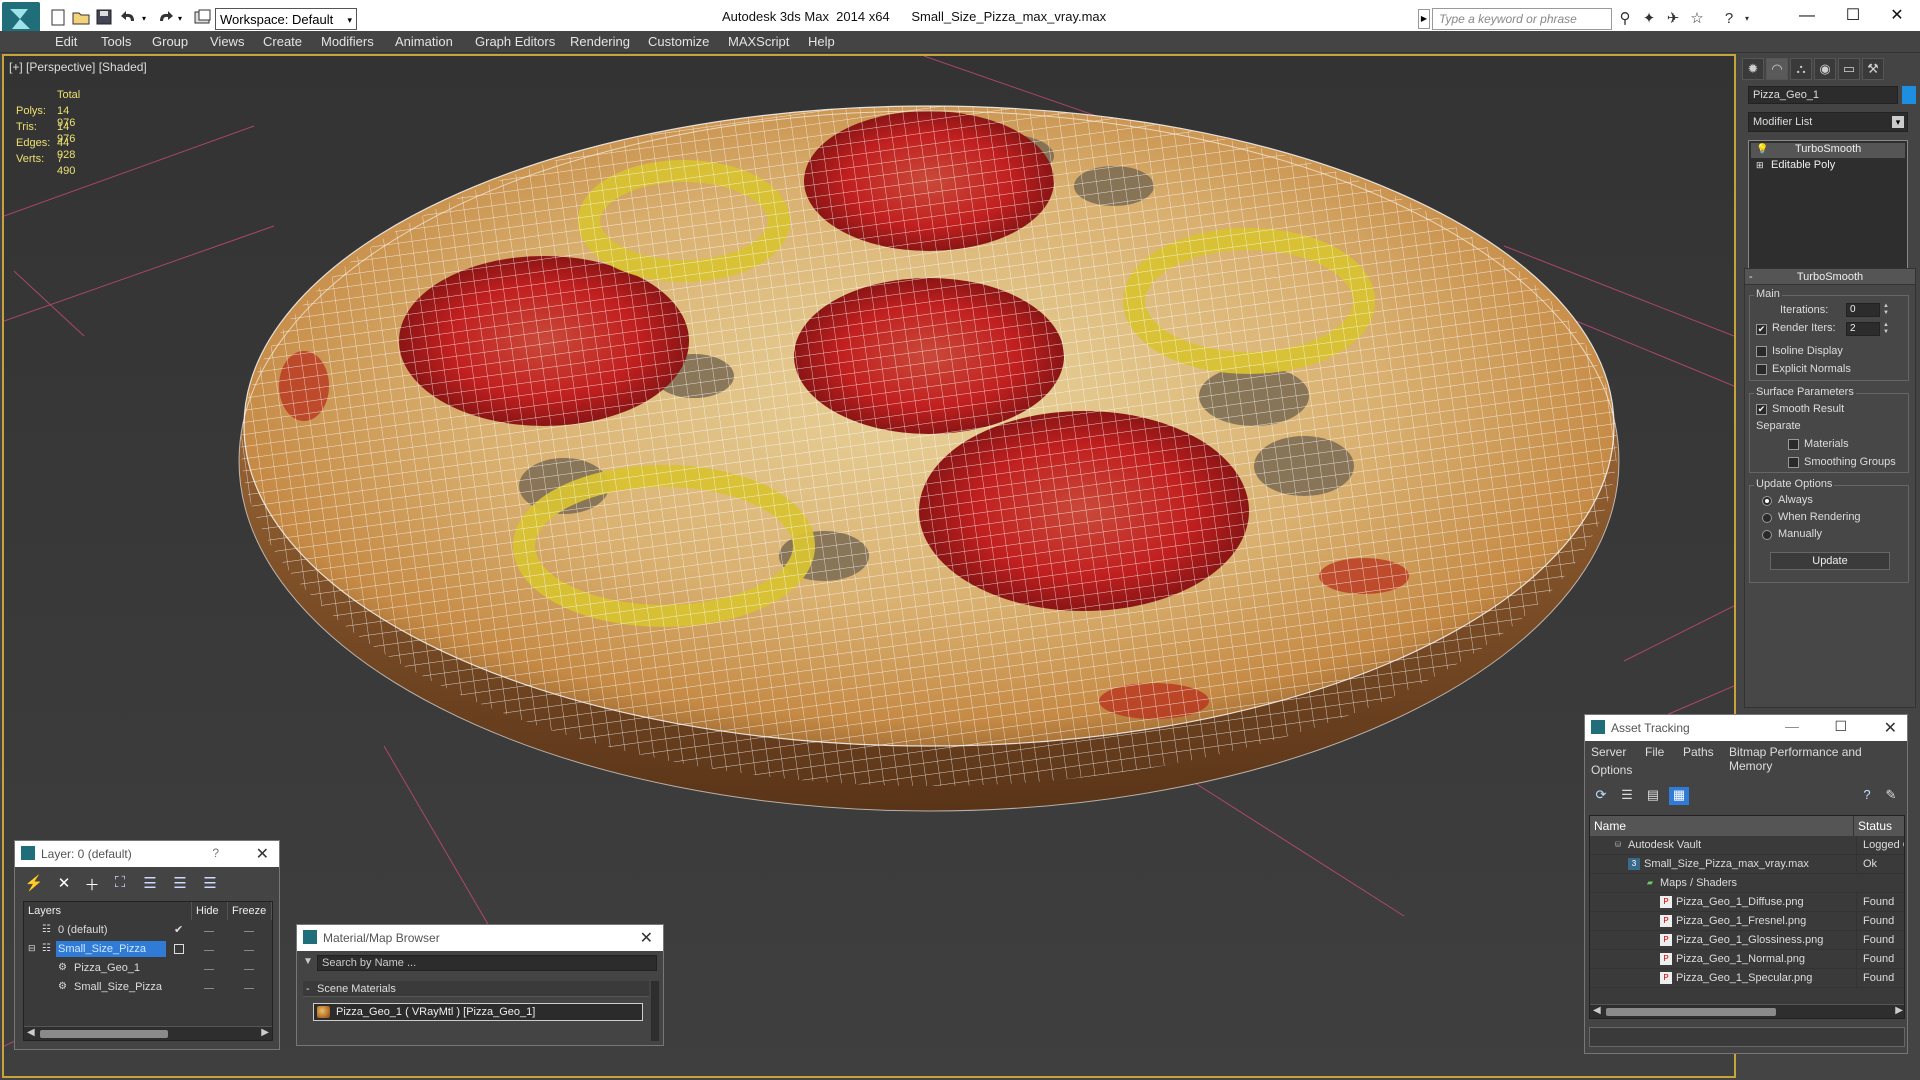  Describe the element at coordinates (1653, 796) in the screenshot. I see `tree-view-icon: ▤` at that location.